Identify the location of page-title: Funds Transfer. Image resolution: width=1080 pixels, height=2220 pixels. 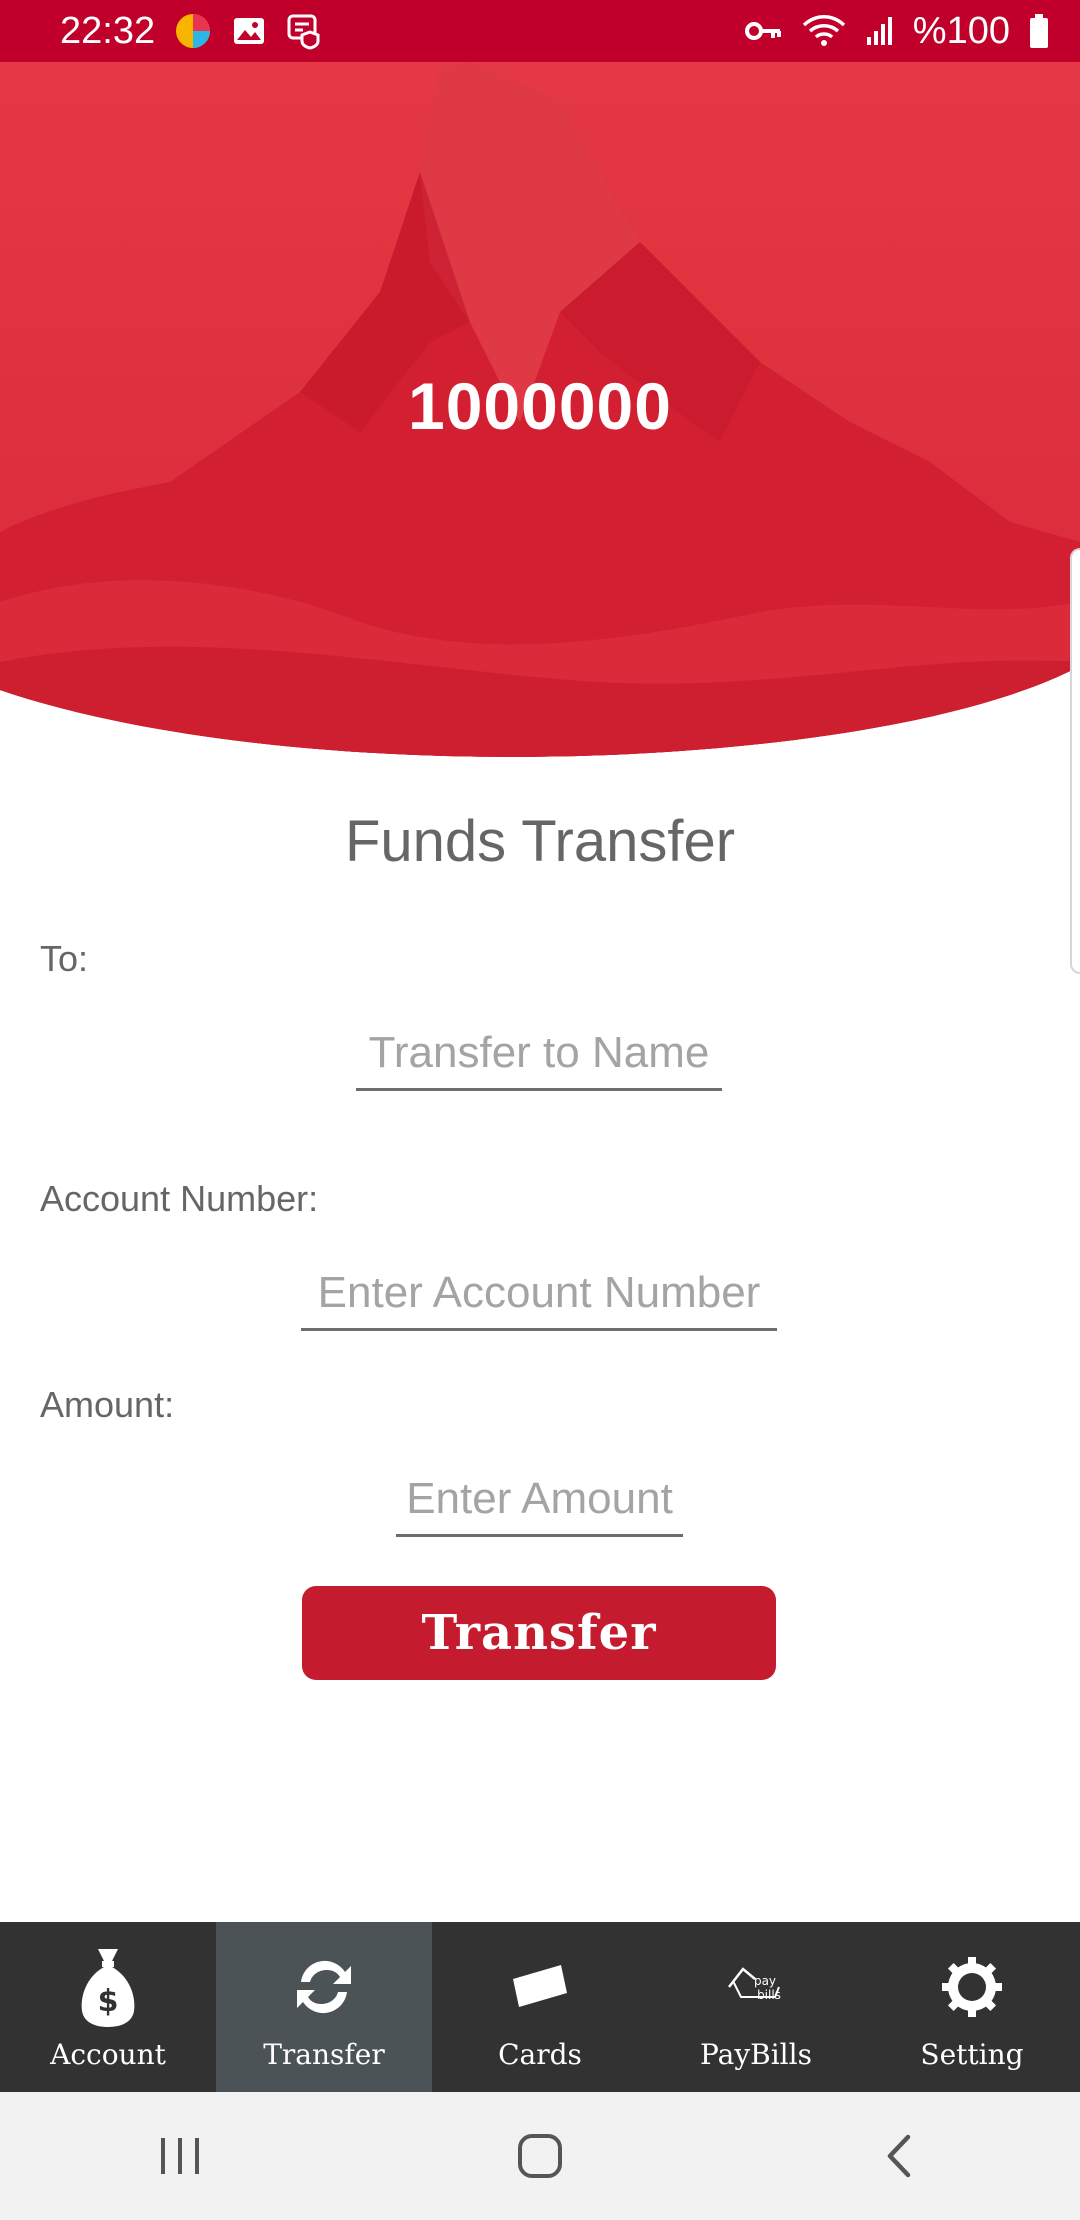
(540, 841).